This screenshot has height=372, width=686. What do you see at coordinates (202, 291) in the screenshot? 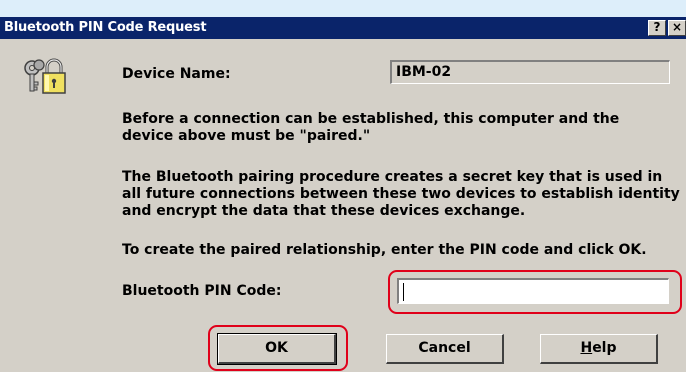
I see `pin-code-label: Bluetooth PIN Code:` at bounding box center [202, 291].